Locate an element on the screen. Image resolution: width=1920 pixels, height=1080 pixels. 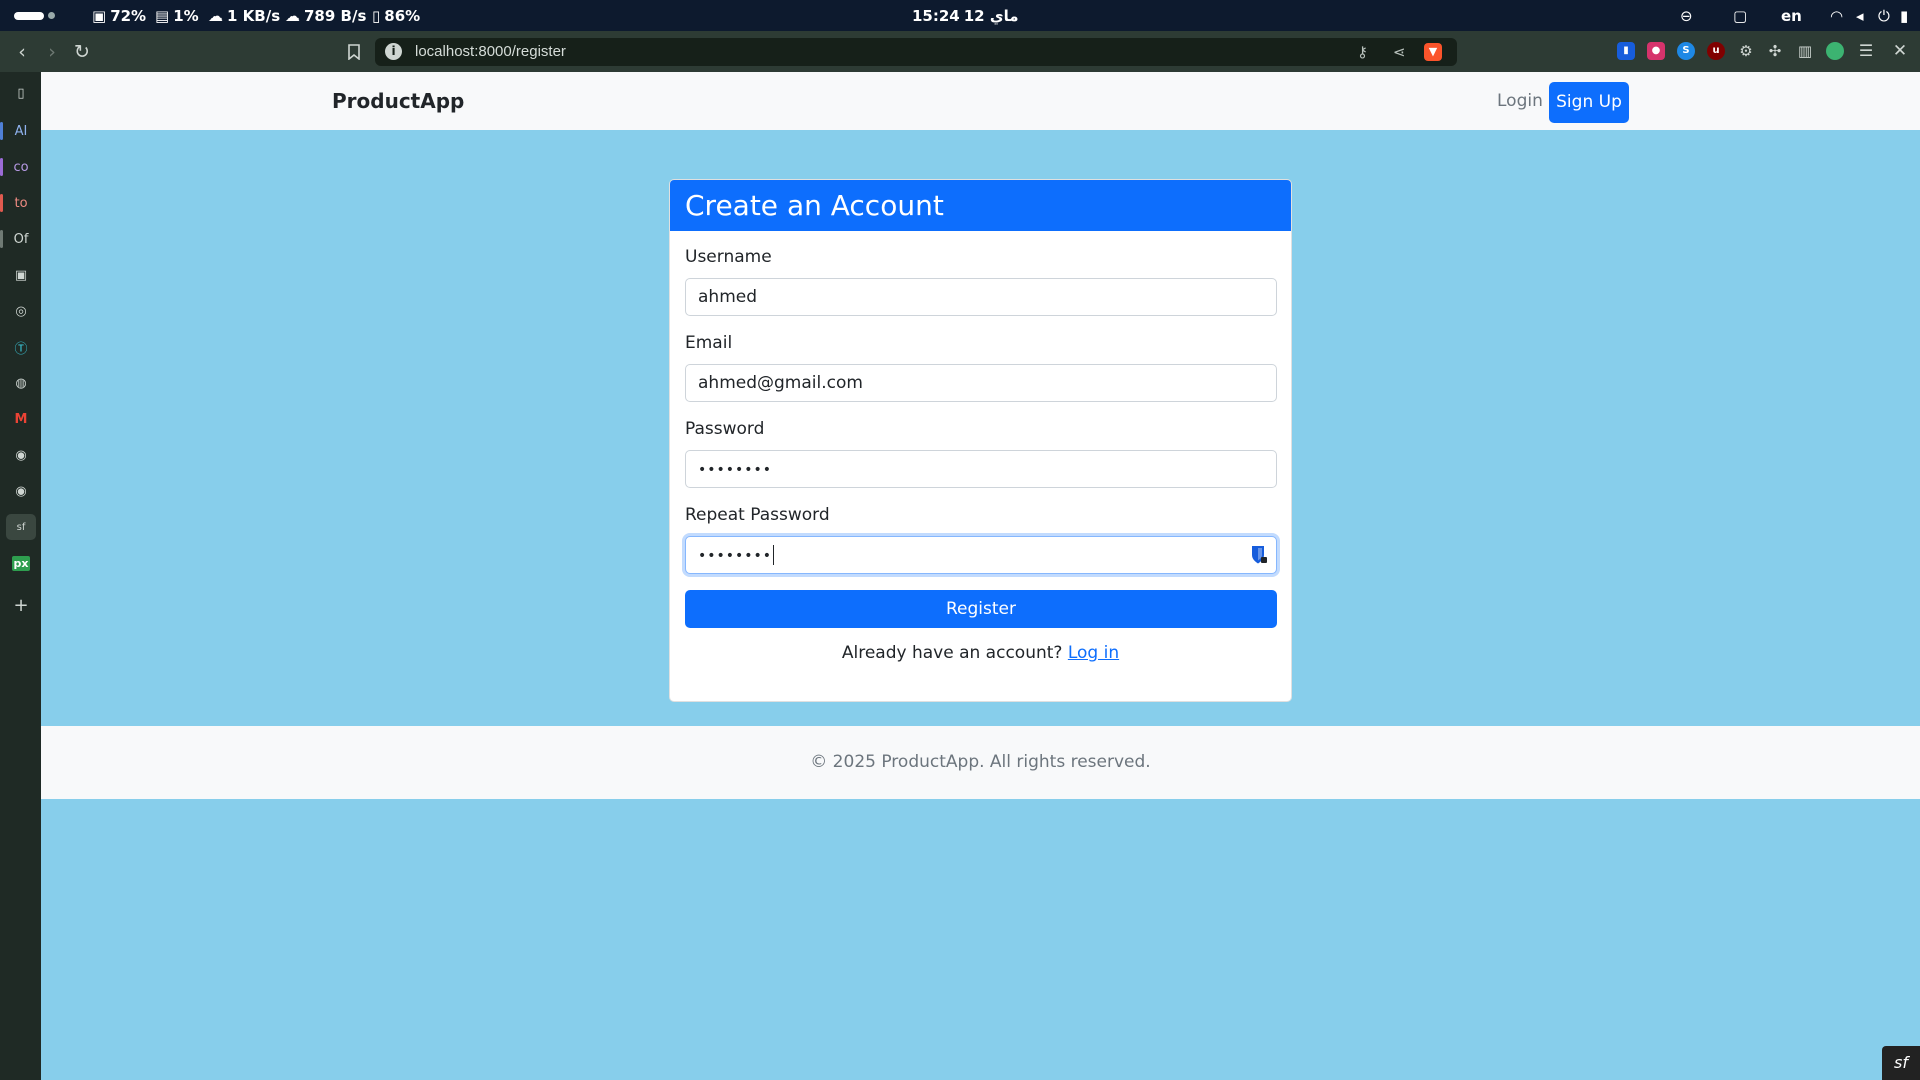
sidebar-item-co: co is located at coordinates (18, 167).